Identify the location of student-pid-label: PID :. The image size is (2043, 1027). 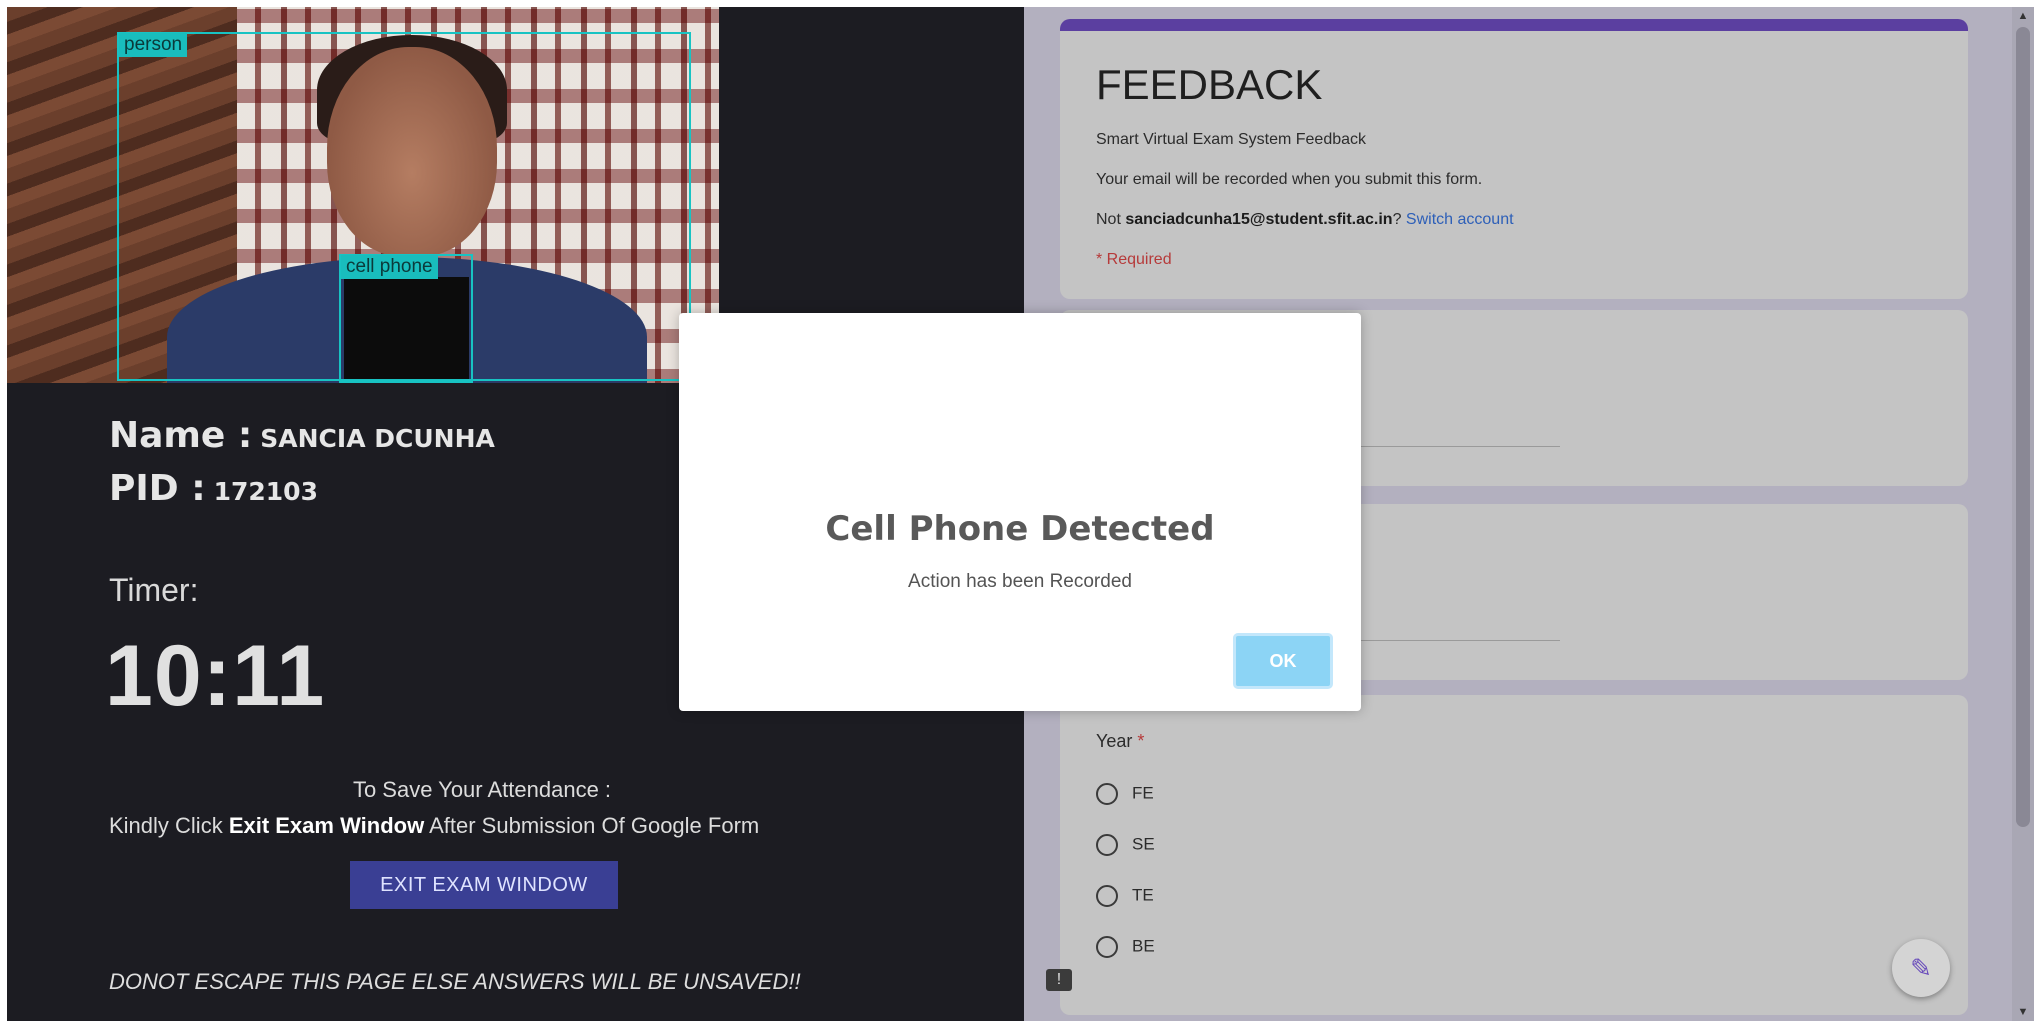
(157, 488).